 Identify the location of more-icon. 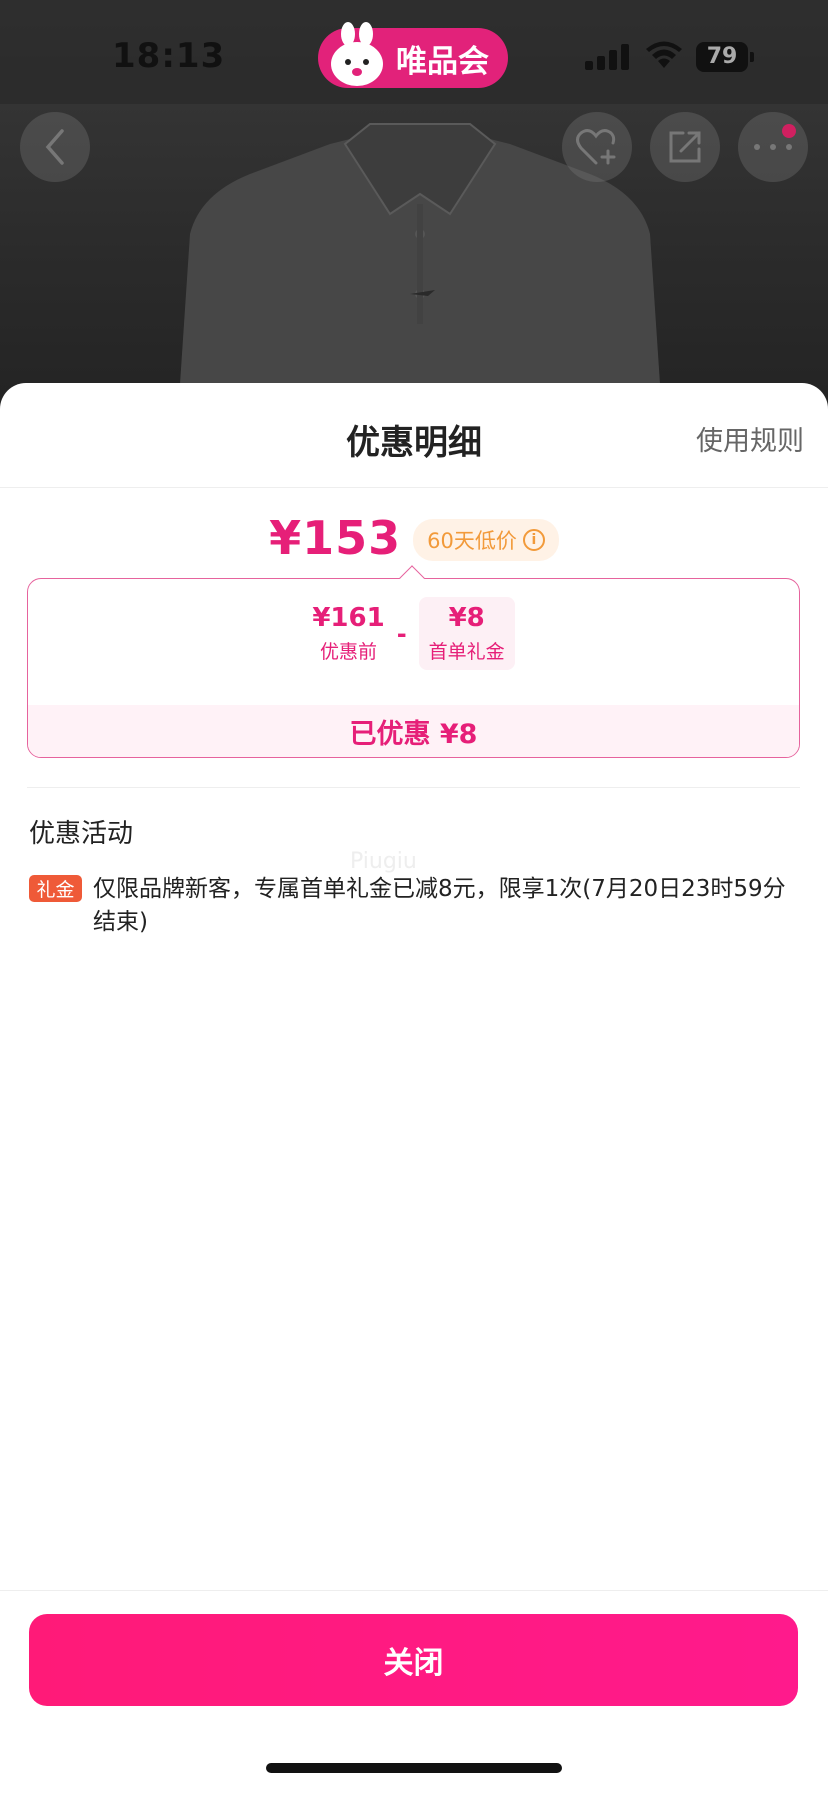
(773, 147).